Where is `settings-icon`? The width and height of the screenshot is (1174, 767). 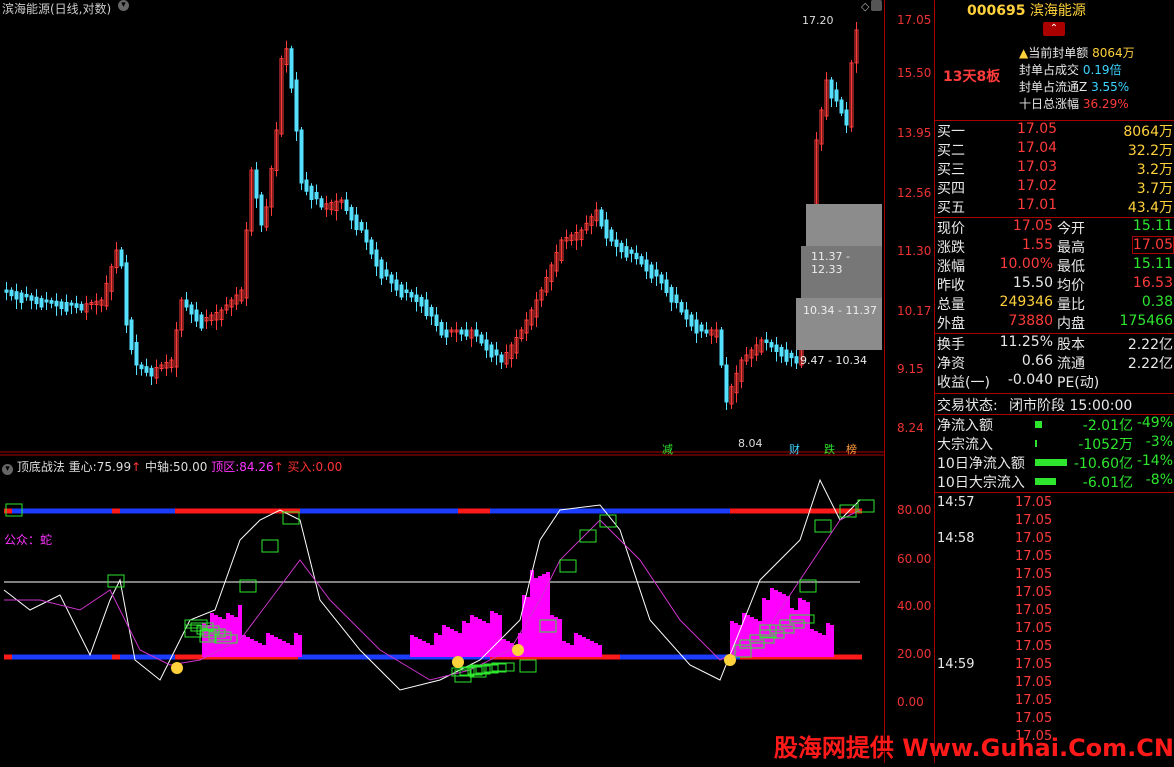
settings-icon is located at coordinates (876, 5).